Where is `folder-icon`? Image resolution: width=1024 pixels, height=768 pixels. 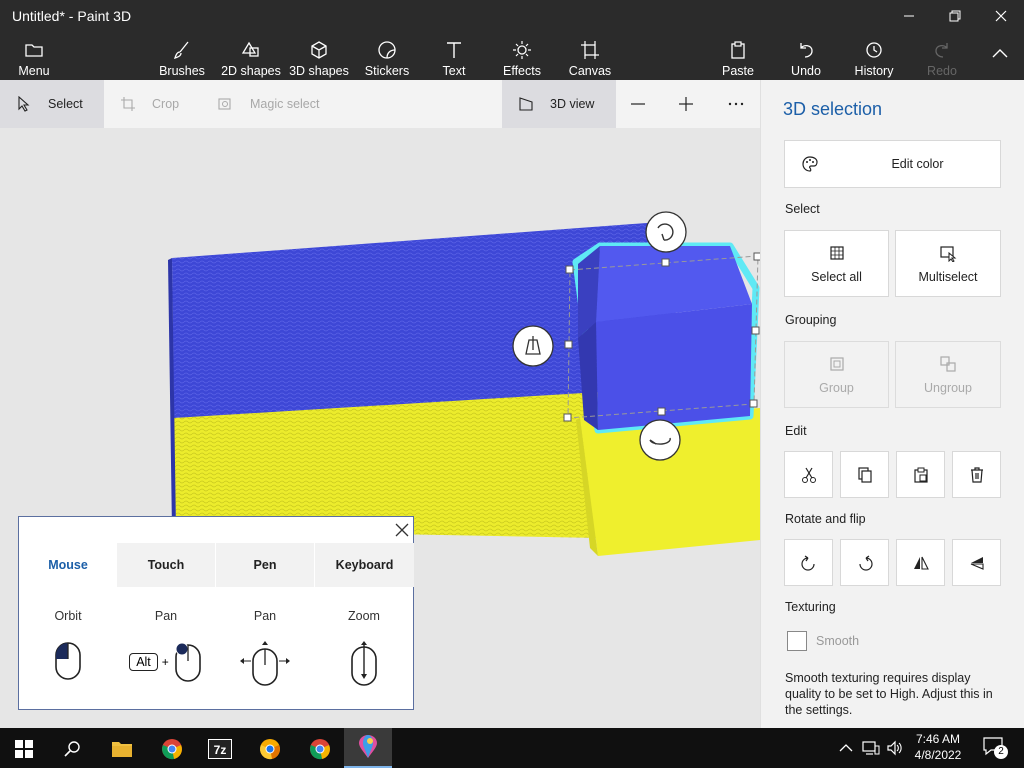
folder-icon is located at coordinates (34, 50).